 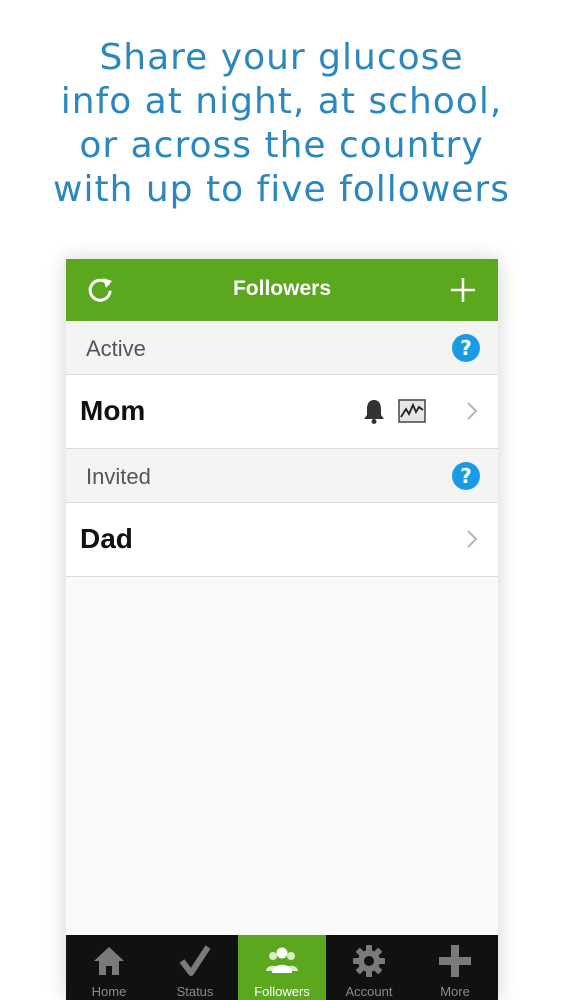 What do you see at coordinates (116, 348) in the screenshot?
I see `section-label-active: Active` at bounding box center [116, 348].